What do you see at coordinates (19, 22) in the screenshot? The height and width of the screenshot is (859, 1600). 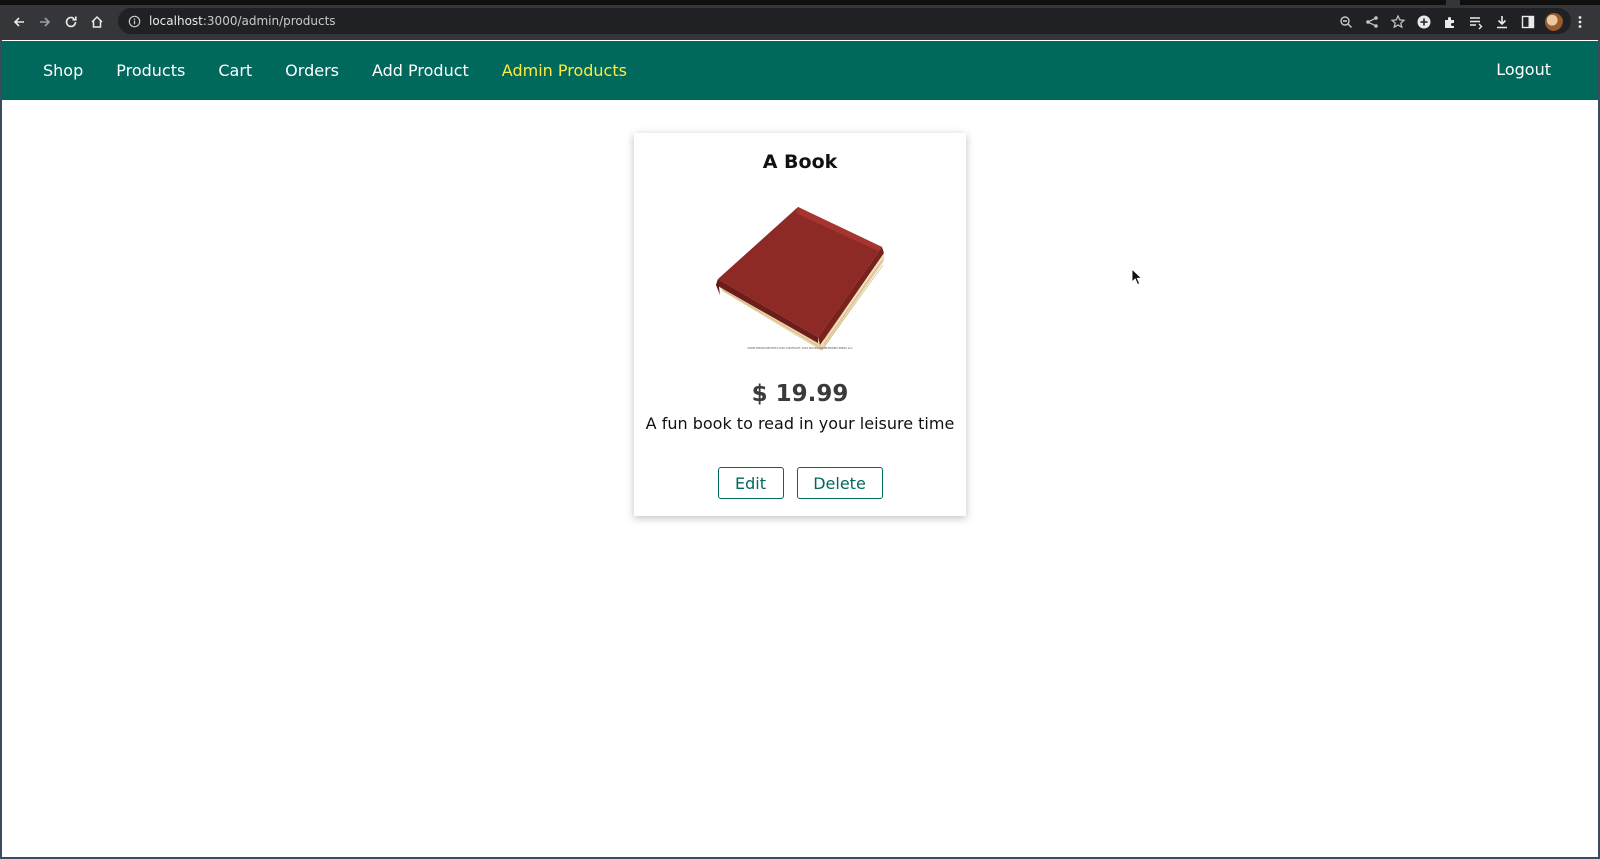 I see `back-icon` at bounding box center [19, 22].